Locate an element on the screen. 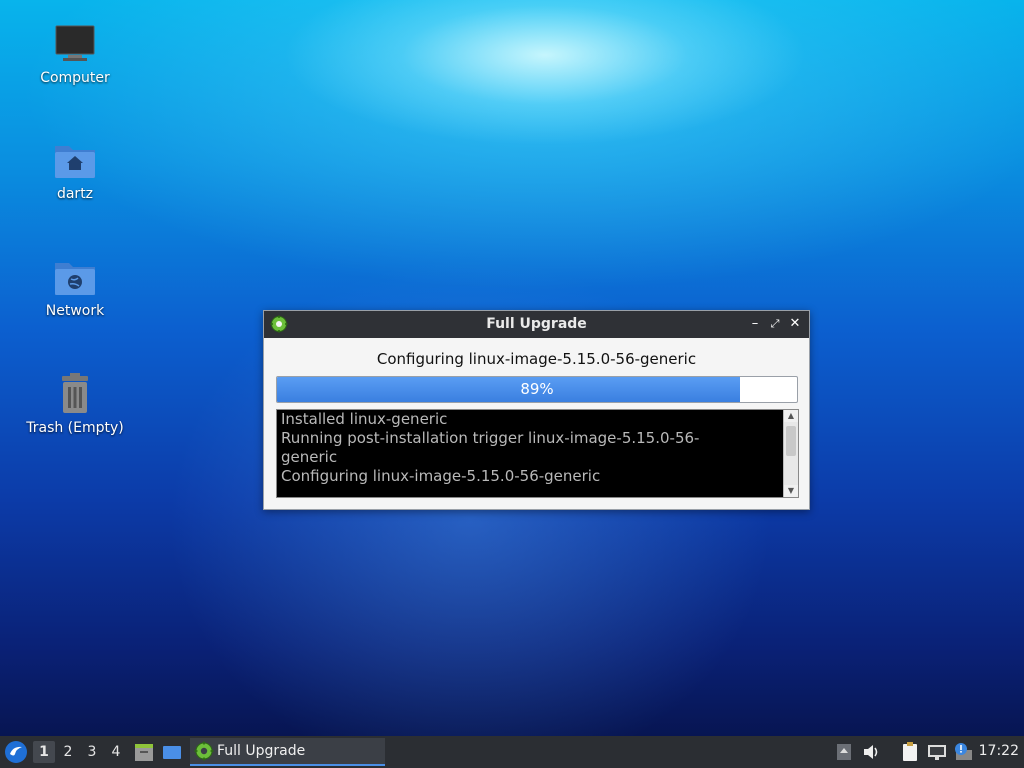 This screenshot has width=1024, height=768. minimize-icon: – is located at coordinates (755, 323).